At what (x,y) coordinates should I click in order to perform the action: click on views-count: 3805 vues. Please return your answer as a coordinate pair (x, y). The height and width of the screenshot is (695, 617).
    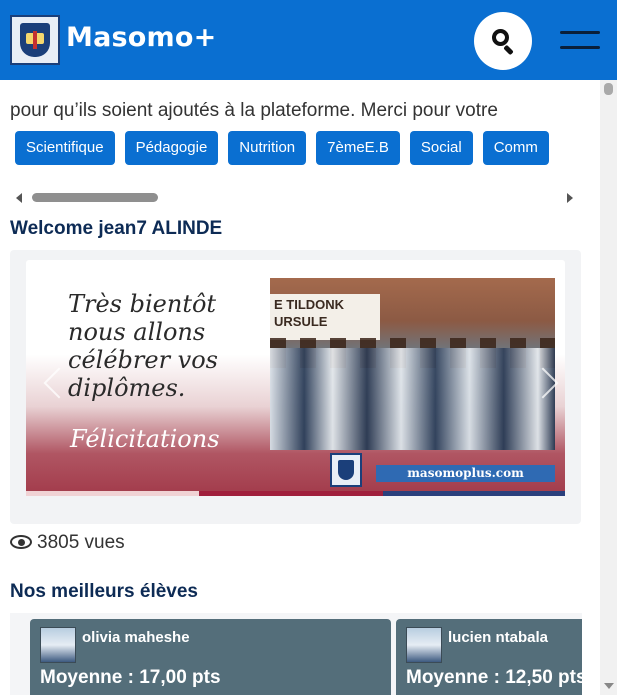
    Looking at the image, I should click on (81, 542).